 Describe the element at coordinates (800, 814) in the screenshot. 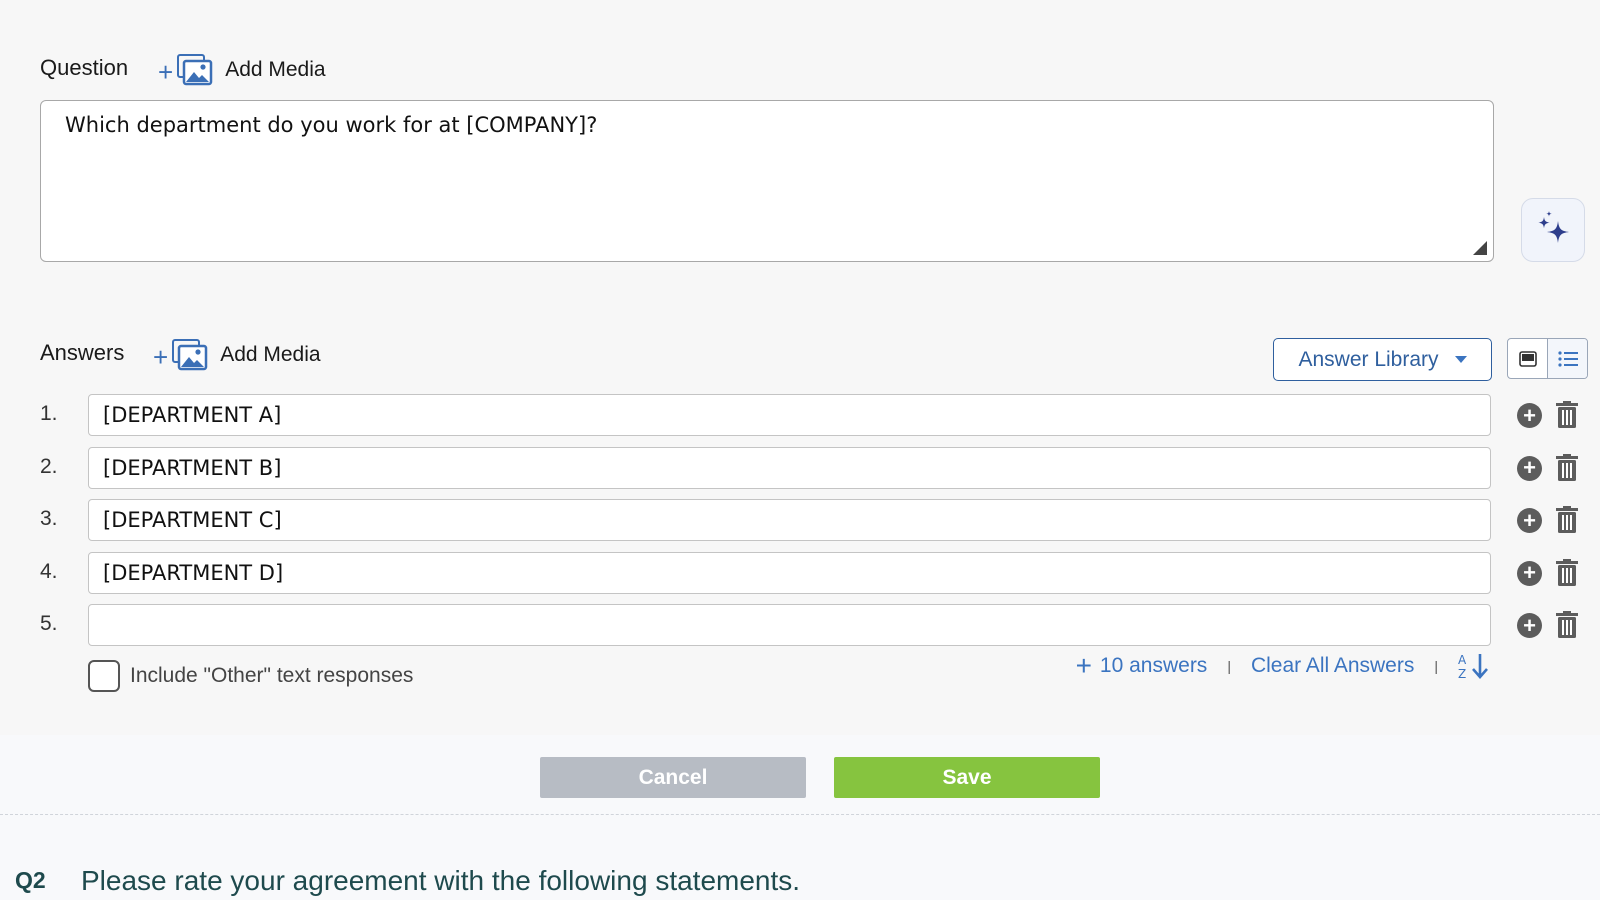

I see `question-divider` at that location.